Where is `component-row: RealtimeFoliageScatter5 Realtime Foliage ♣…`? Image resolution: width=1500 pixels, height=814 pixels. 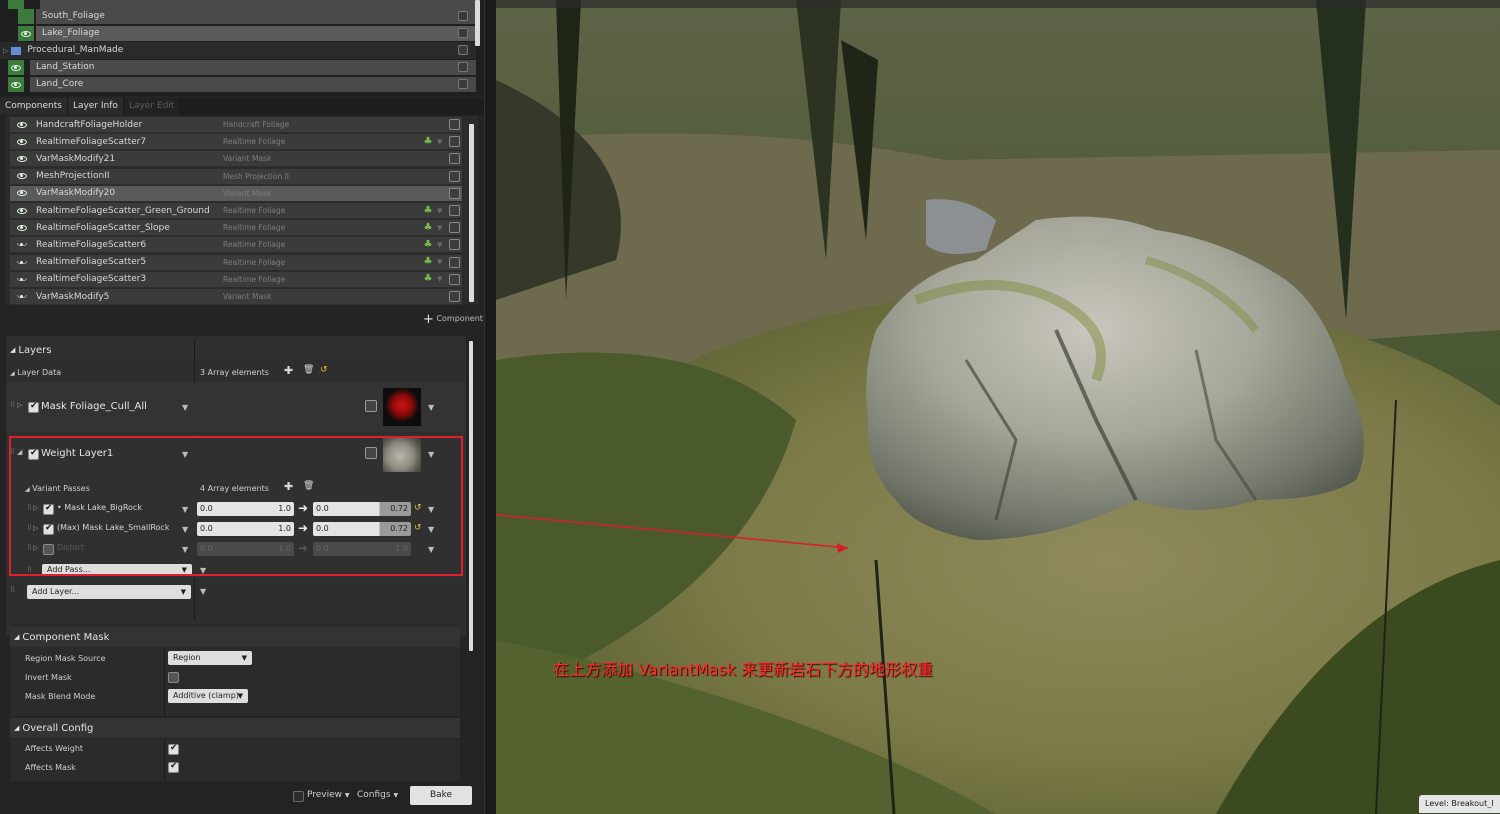 component-row: RealtimeFoliageScatter5 Realtime Foliage ♣… is located at coordinates (236, 262).